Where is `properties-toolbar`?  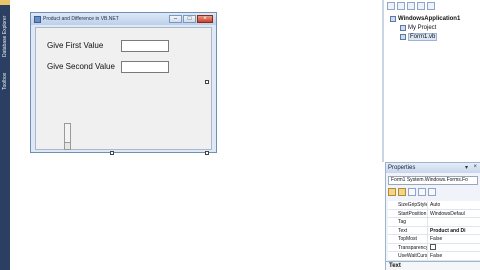
properties-toolbar is located at coordinates (433, 193).